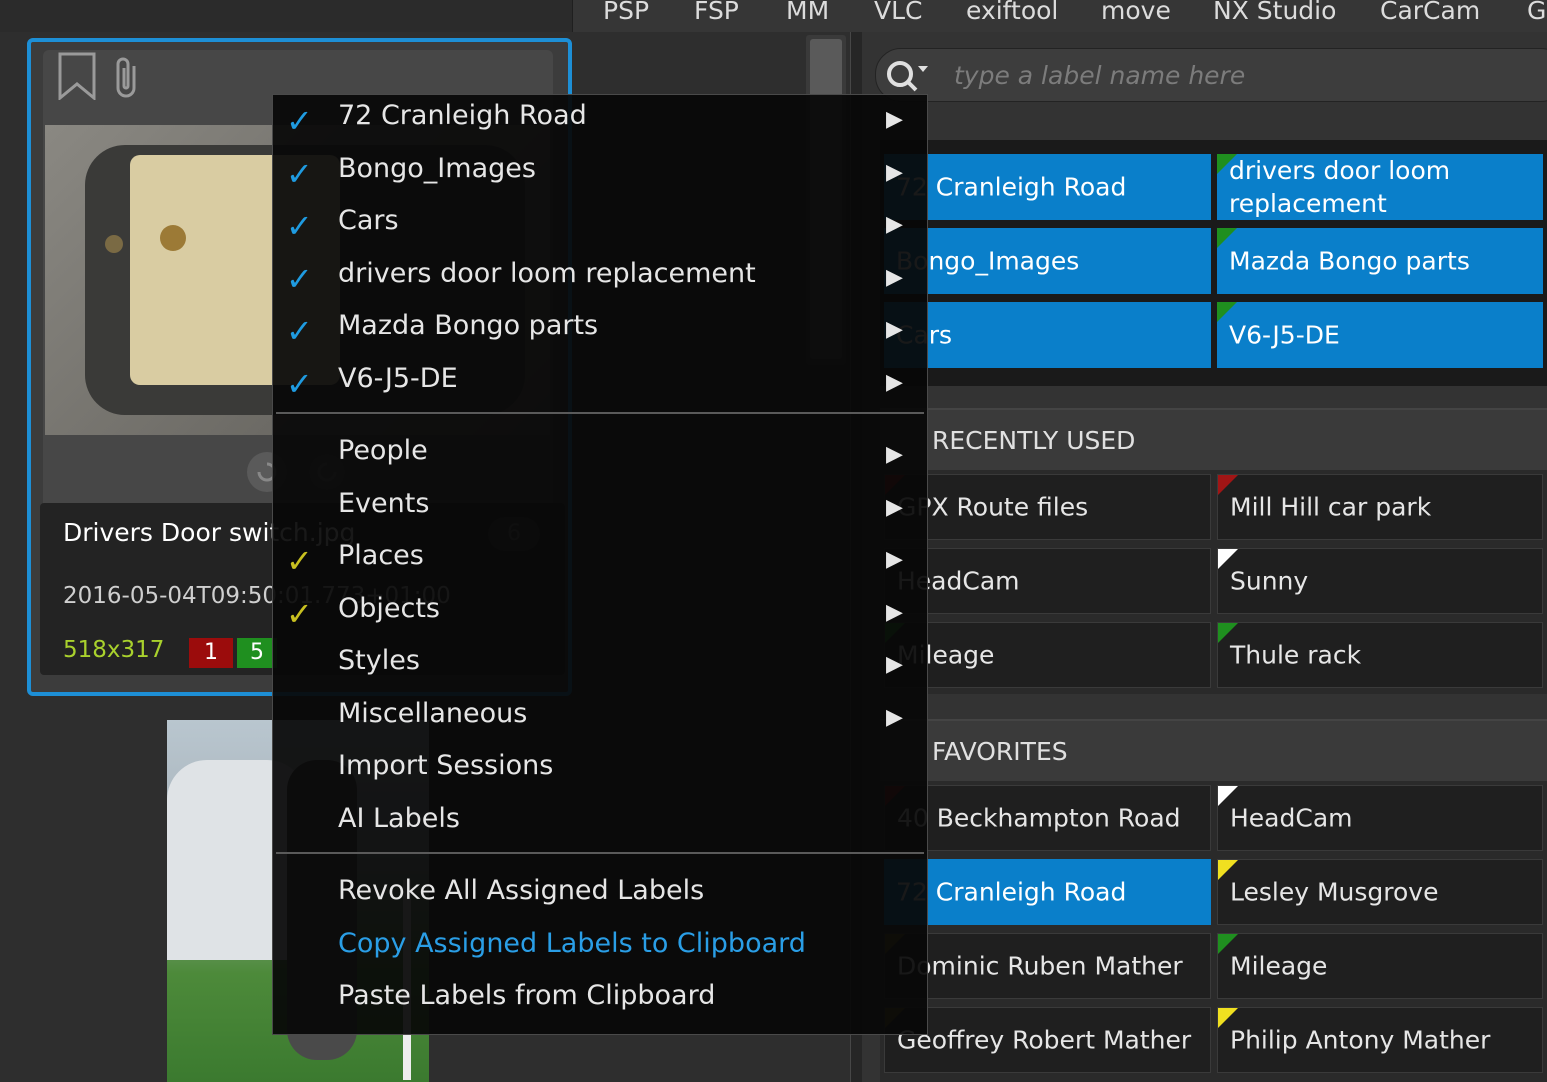  Describe the element at coordinates (1047, 261) in the screenshot. I see `assigned-label-tile: Bongo_Images` at that location.